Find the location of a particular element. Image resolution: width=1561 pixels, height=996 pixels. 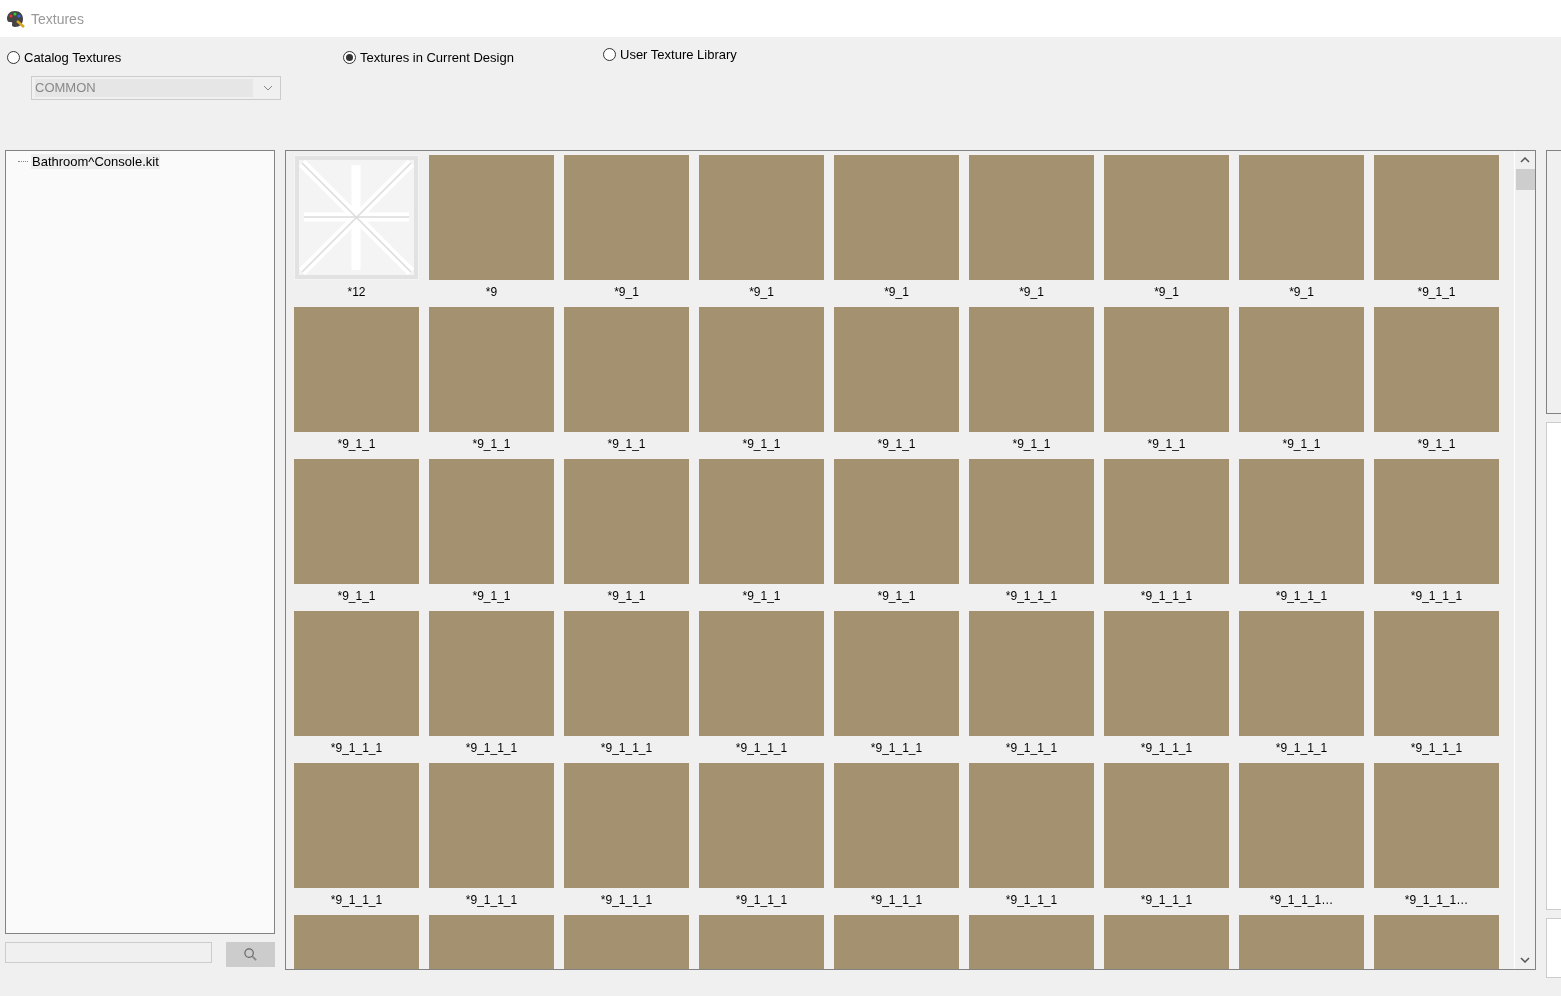

search-icon is located at coordinates (250, 954).